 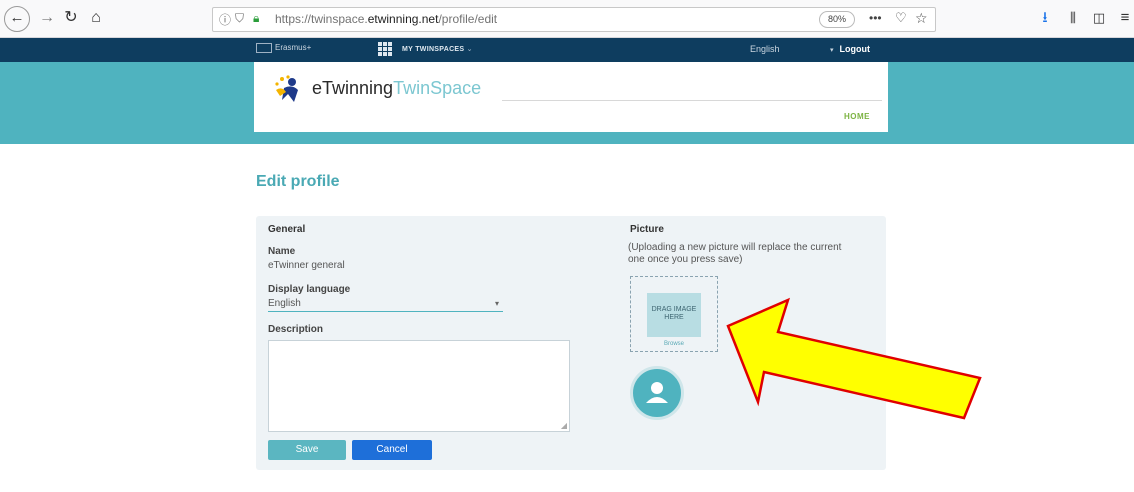 What do you see at coordinates (264, 48) in the screenshot?
I see `erasmus-flag-icon` at bounding box center [264, 48].